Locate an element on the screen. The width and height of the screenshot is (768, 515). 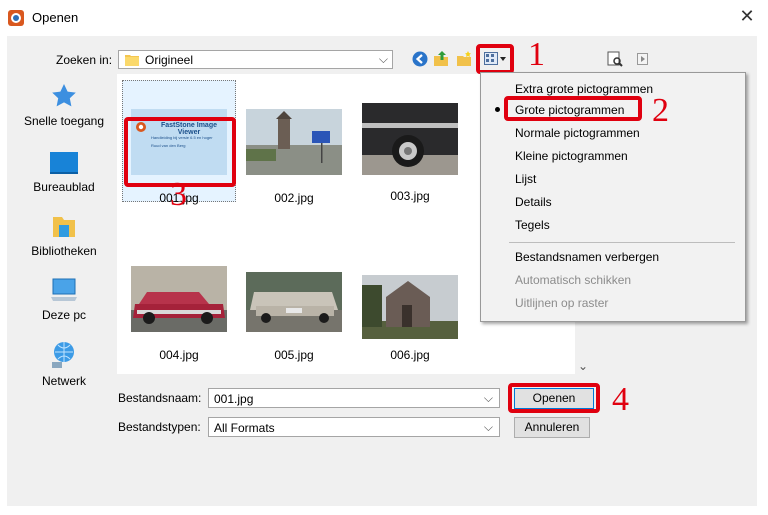
close-icon: ✕ is located at coordinates (747, 16).